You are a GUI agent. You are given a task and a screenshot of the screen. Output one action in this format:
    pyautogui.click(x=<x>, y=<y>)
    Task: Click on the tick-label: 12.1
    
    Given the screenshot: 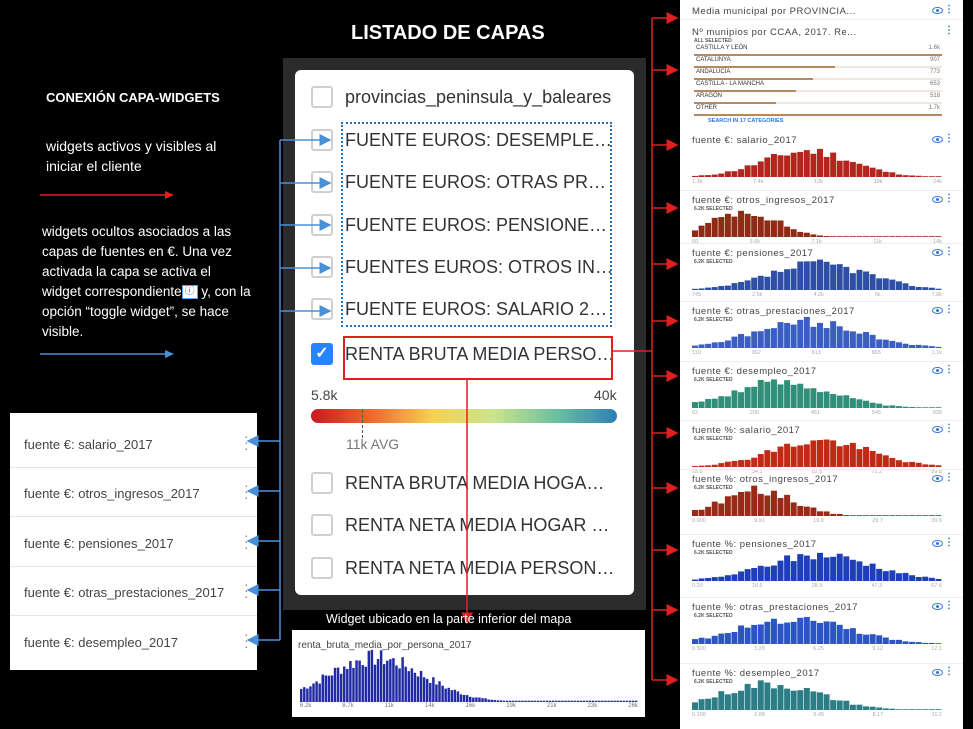 What is the action you would take?
    pyautogui.click(x=936, y=649)
    